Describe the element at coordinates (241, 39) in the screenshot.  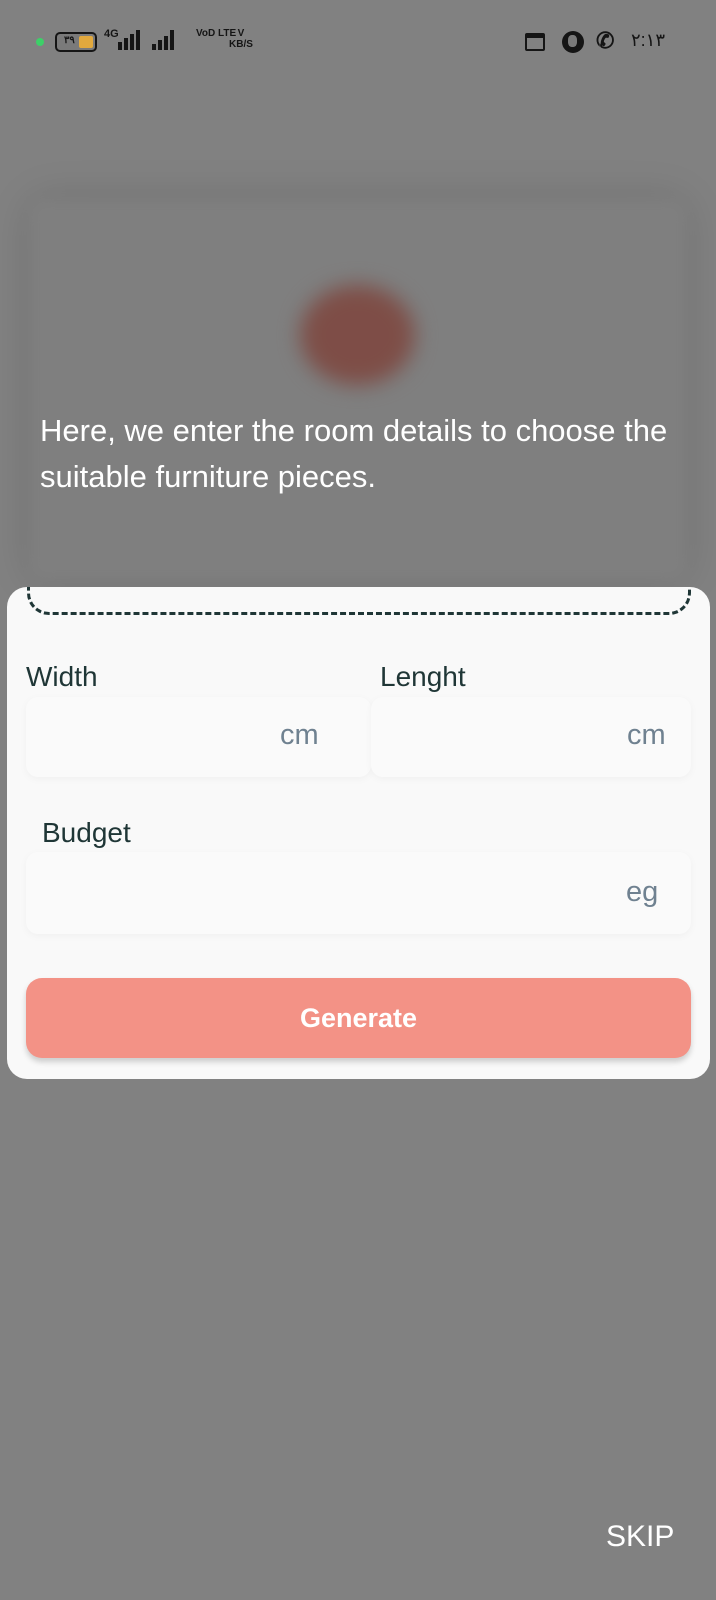
I see `network-speed: V KB/S` at that location.